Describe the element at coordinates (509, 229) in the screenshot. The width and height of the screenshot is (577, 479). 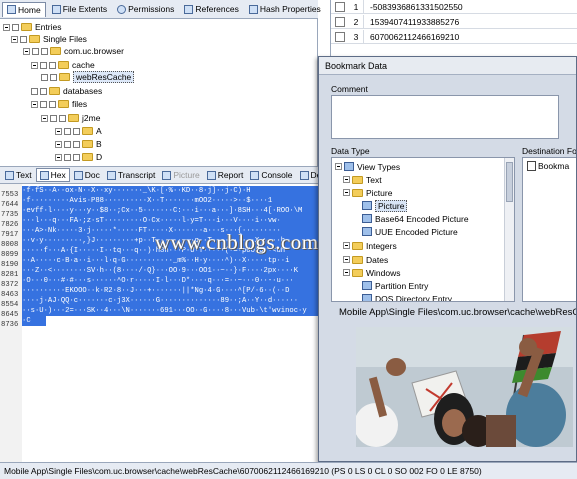
I see `type-tree-scrollbar` at that location.